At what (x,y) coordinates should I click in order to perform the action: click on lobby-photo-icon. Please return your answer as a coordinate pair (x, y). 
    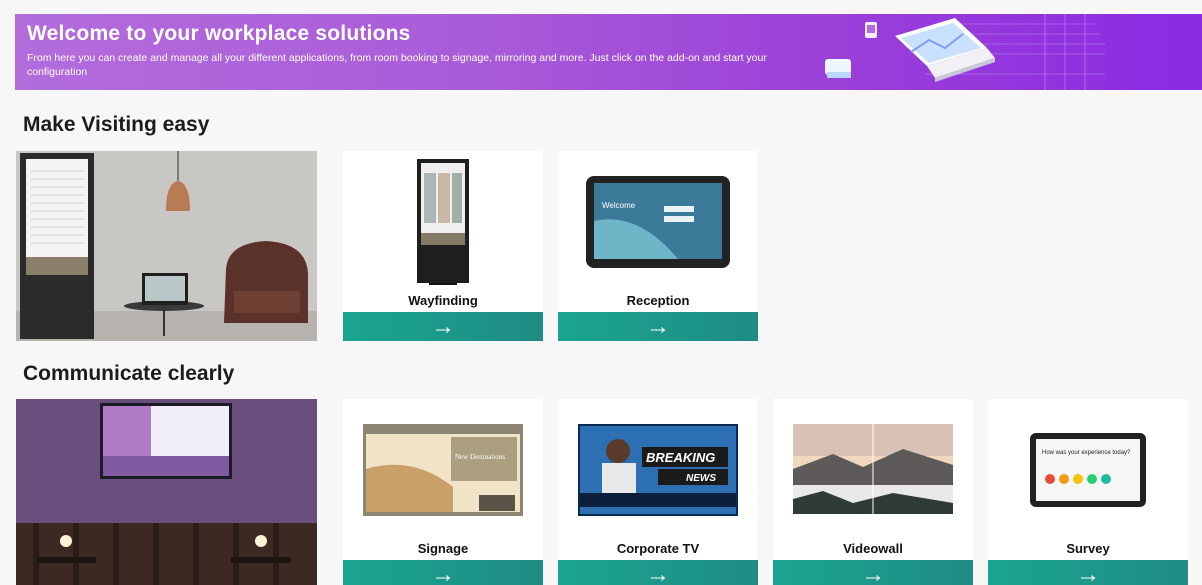
    Looking at the image, I should click on (166, 246).